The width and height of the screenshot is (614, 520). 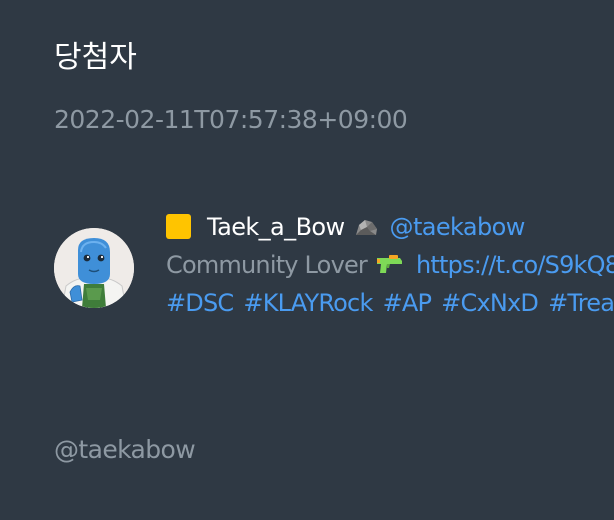 I want to click on mention-text: @taekabow, so click(x=125, y=449).